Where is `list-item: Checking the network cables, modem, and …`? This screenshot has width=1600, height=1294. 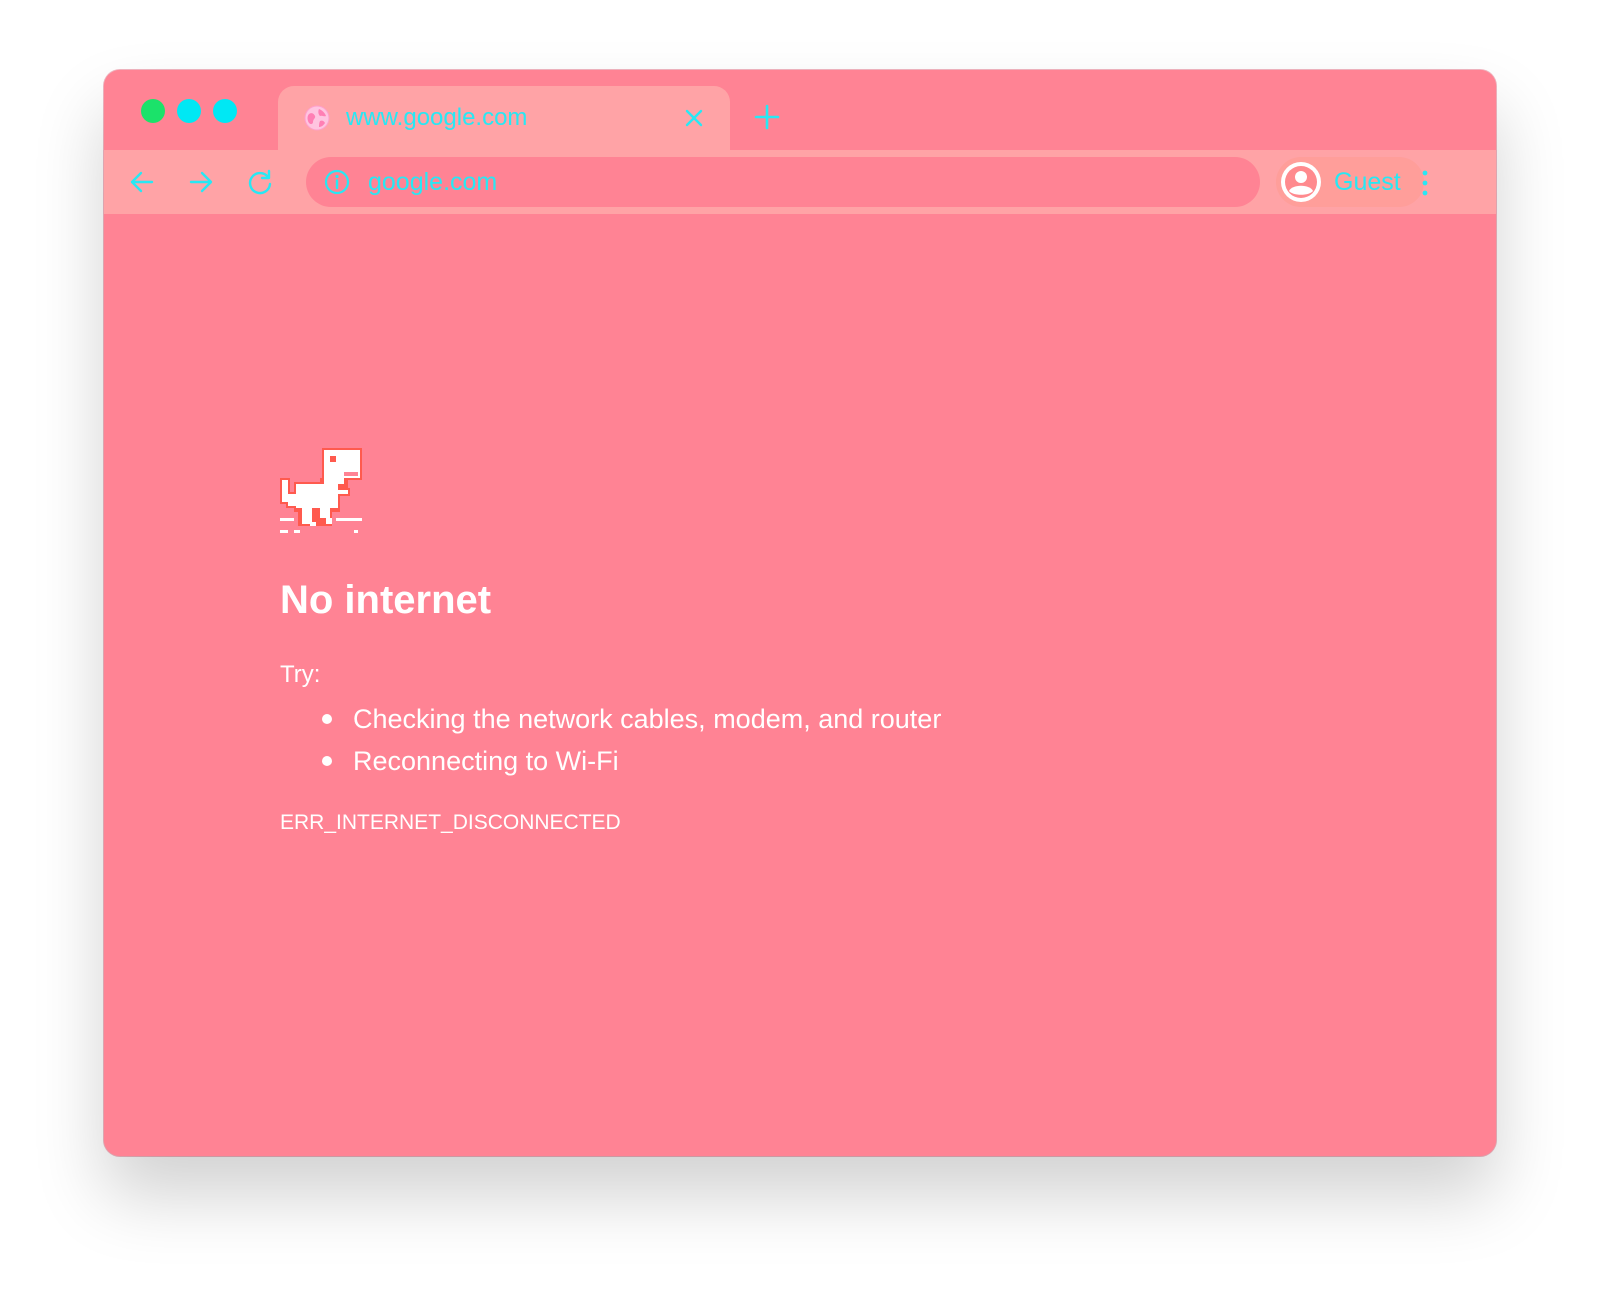
list-item: Checking the network cables, modem, and … is located at coordinates (632, 719).